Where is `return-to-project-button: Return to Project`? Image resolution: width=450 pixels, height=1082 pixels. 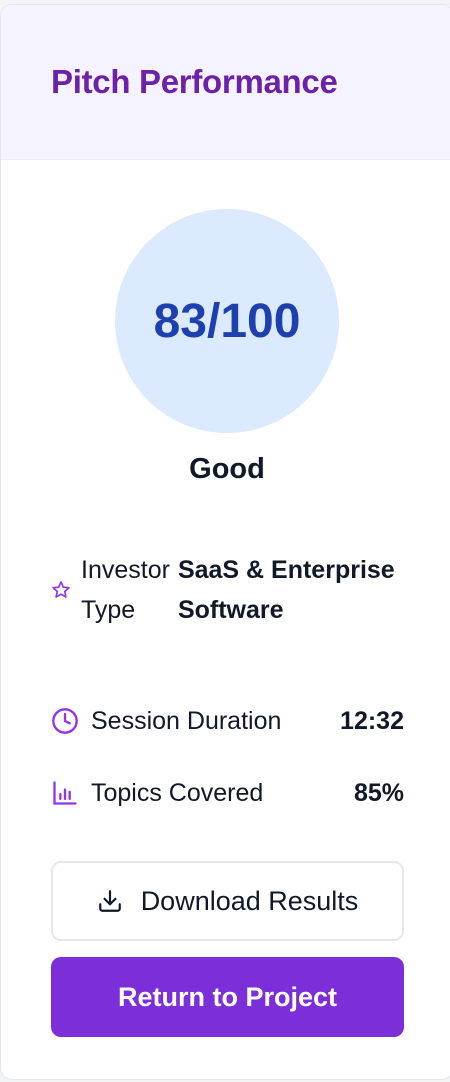
return-to-project-button: Return to Project is located at coordinates (227, 997).